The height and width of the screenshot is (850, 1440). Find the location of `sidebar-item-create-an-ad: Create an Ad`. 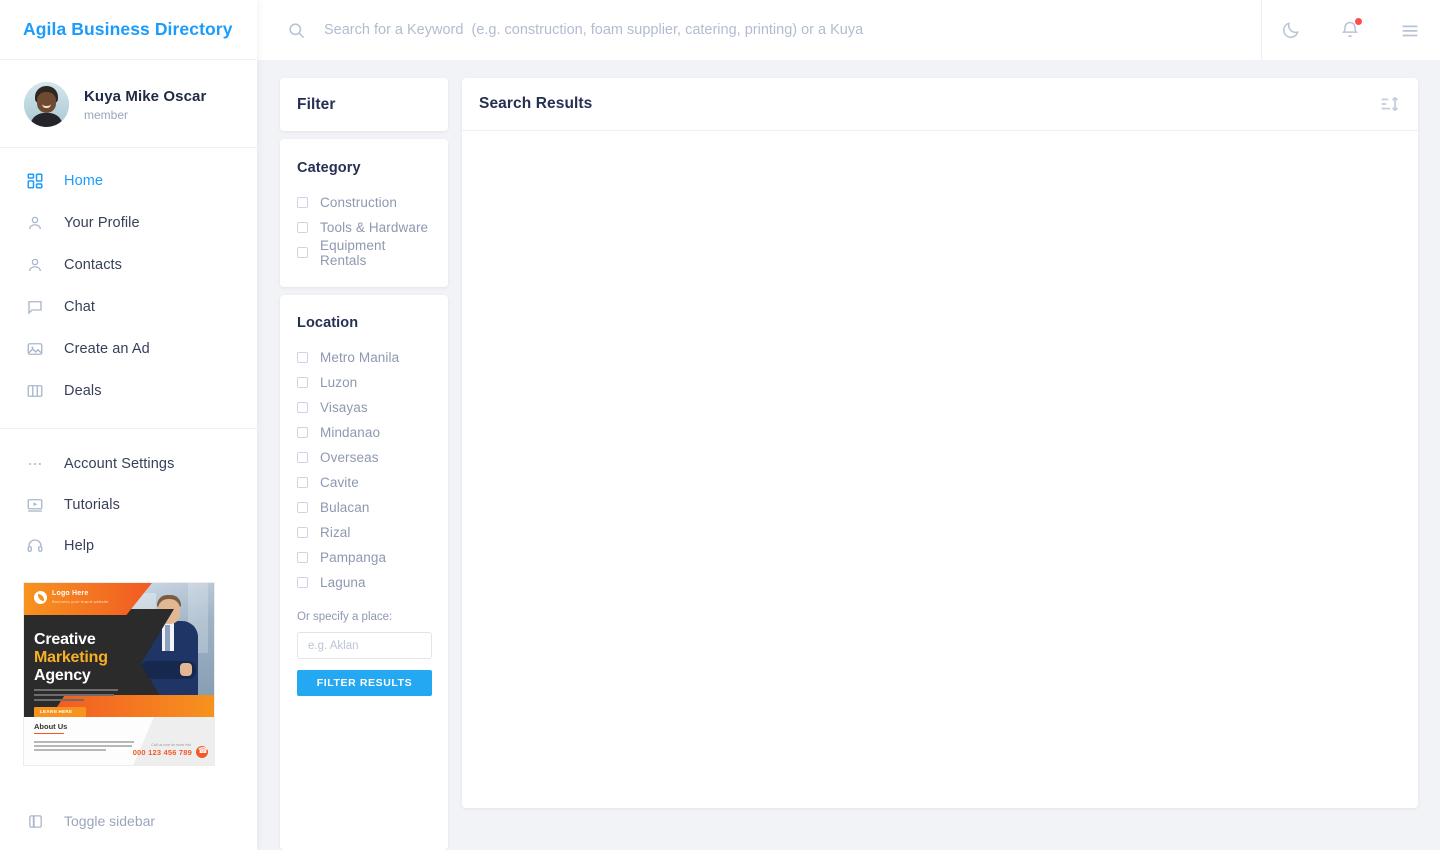

sidebar-item-create-an-ad: Create an Ad is located at coordinates (128, 349).